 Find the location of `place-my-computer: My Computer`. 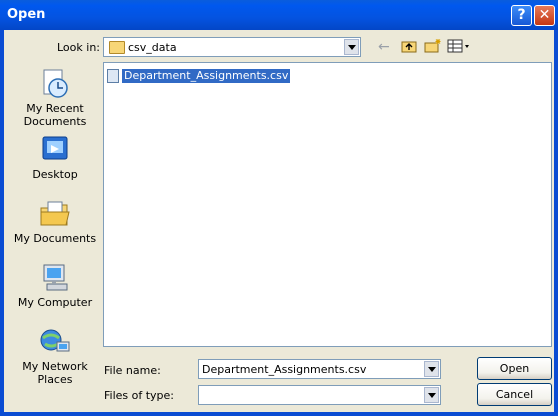

place-my-computer: My Computer is located at coordinates (55, 285).